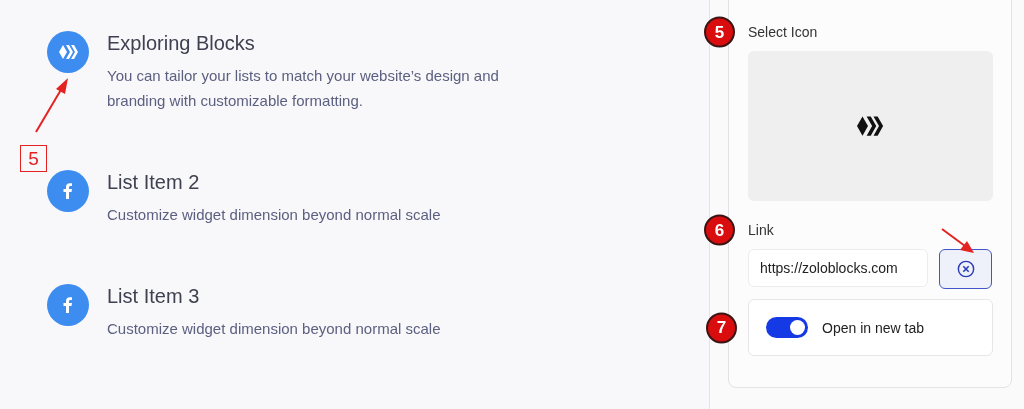 The image size is (1024, 409). Describe the element at coordinates (873, 327) in the screenshot. I see `toggle-label: Open in new tab` at that location.